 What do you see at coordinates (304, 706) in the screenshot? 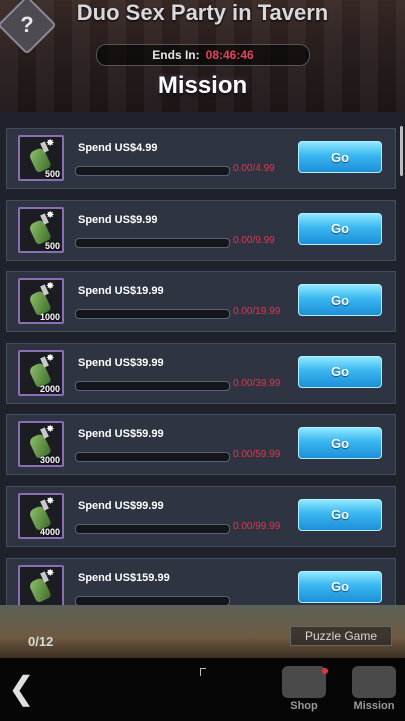
I see `nav-shop-label: Shop` at bounding box center [304, 706].